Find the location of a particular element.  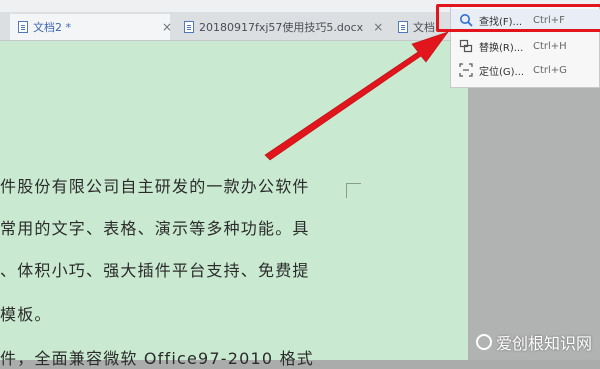

watermark: 爱创根知识网 is located at coordinates (533, 342).